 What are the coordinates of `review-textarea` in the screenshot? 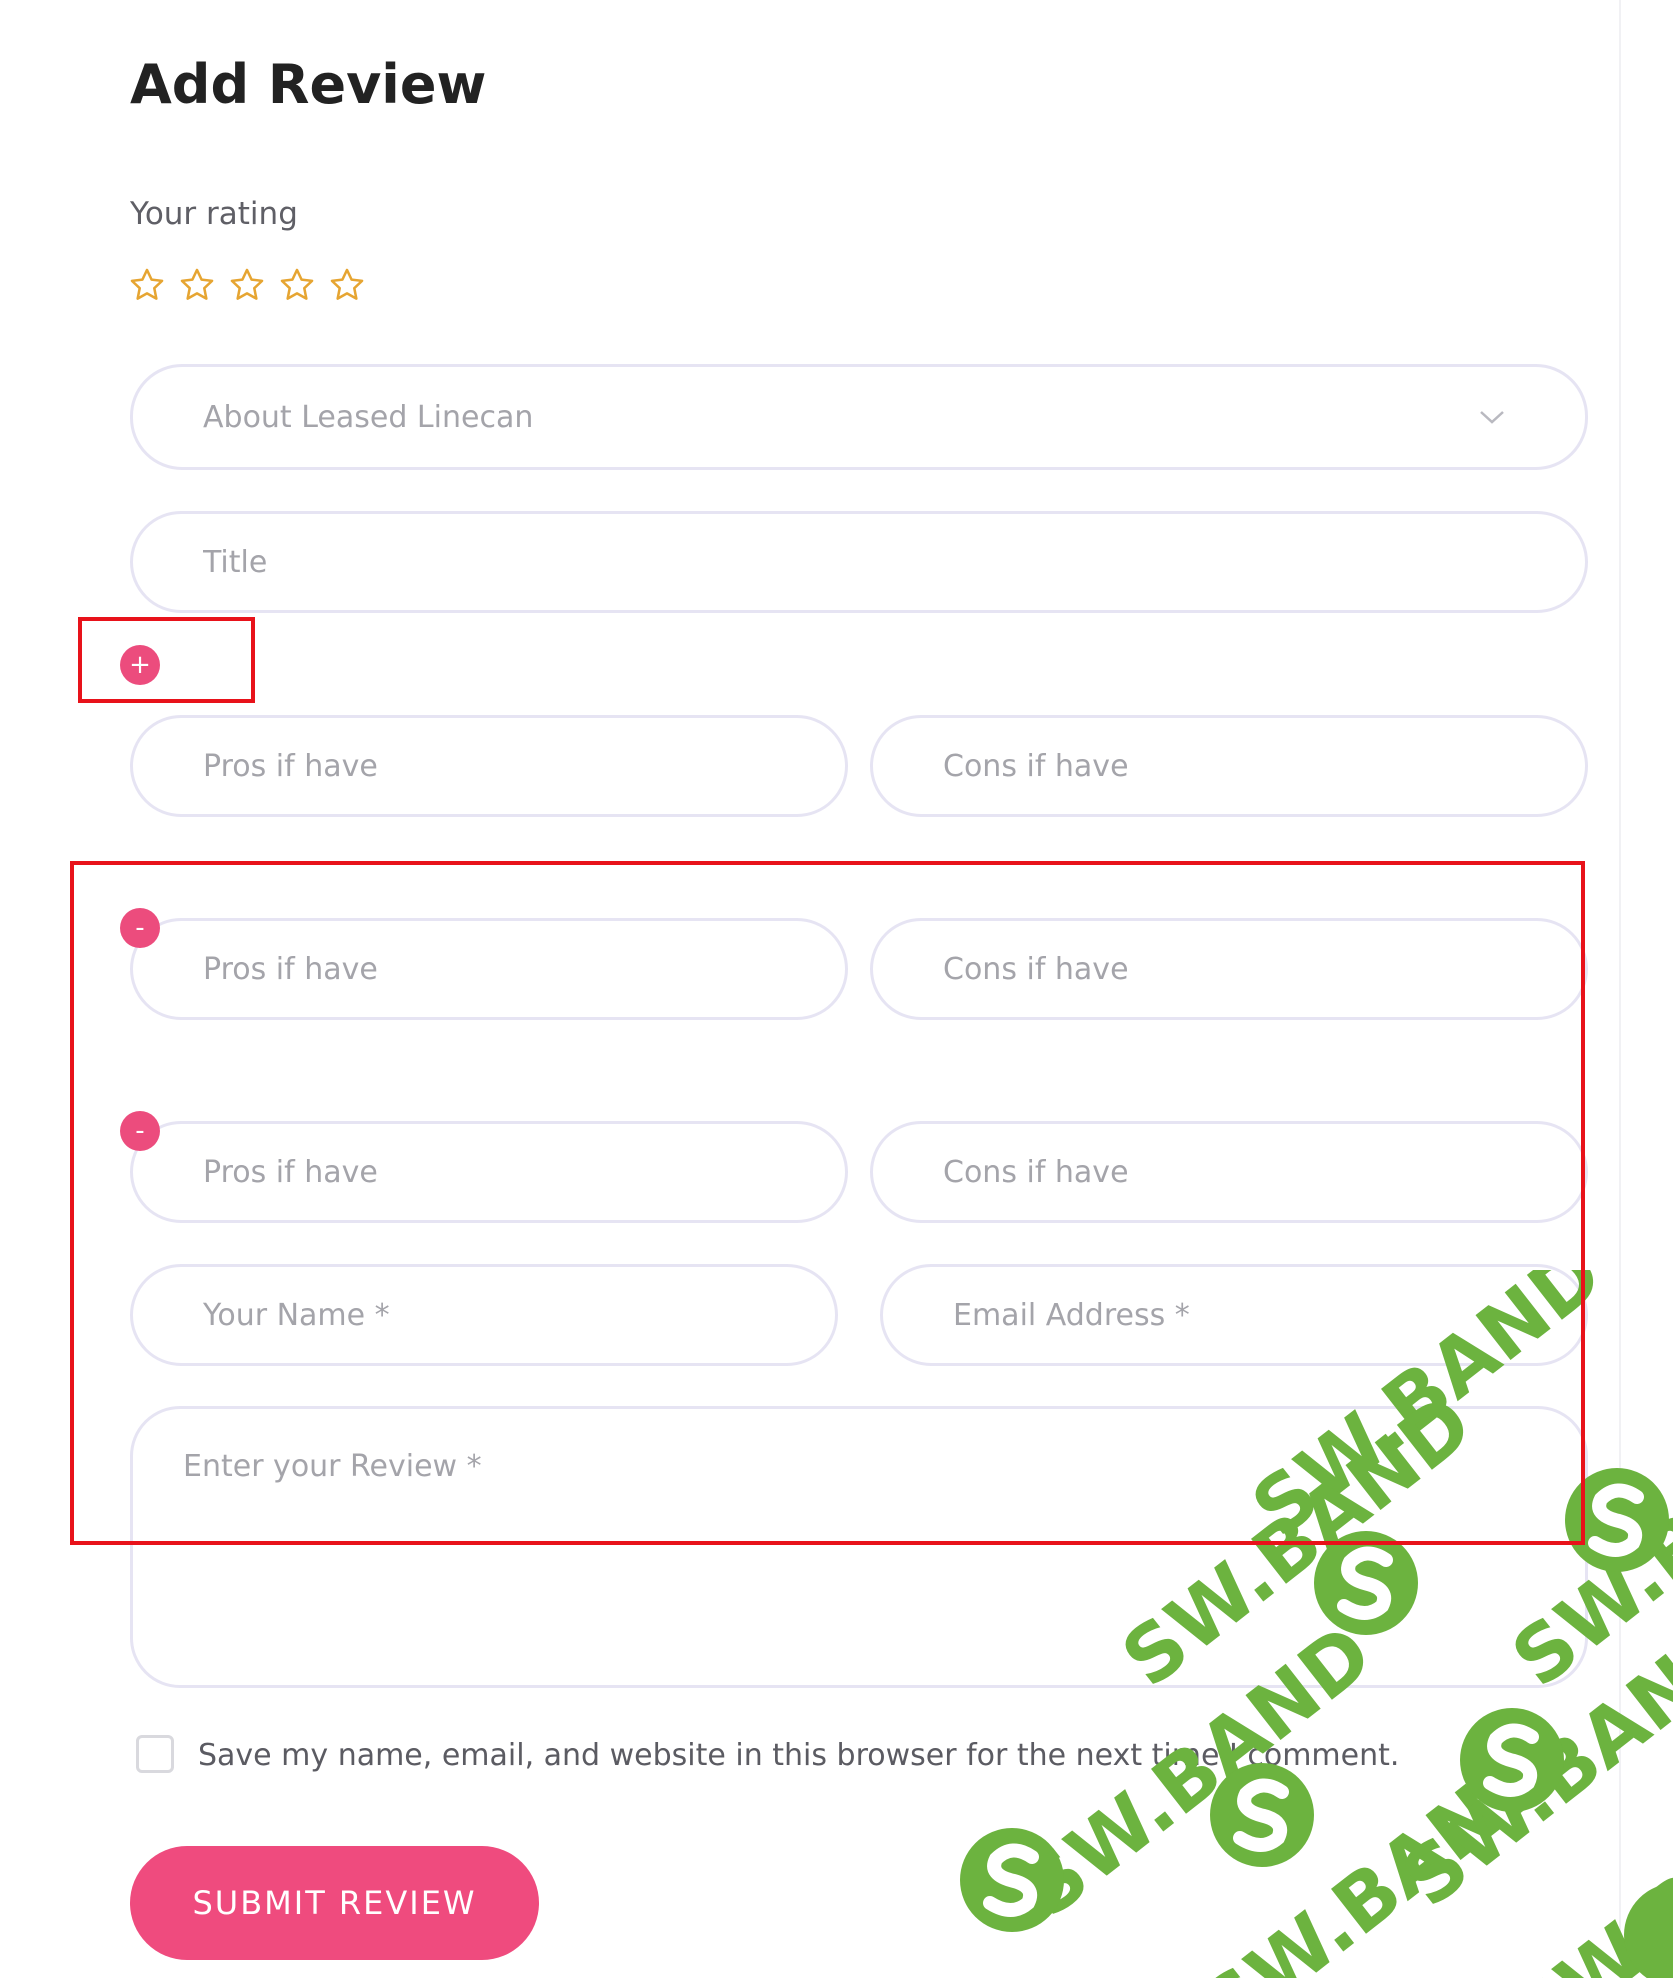 It's located at (859, 1547).